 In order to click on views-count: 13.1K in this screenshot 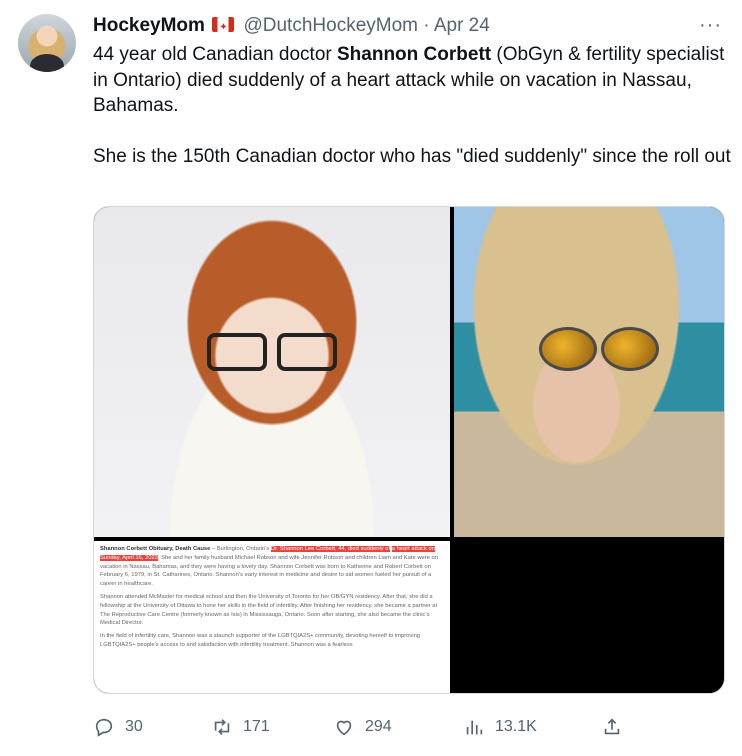, I will do `click(516, 726)`.